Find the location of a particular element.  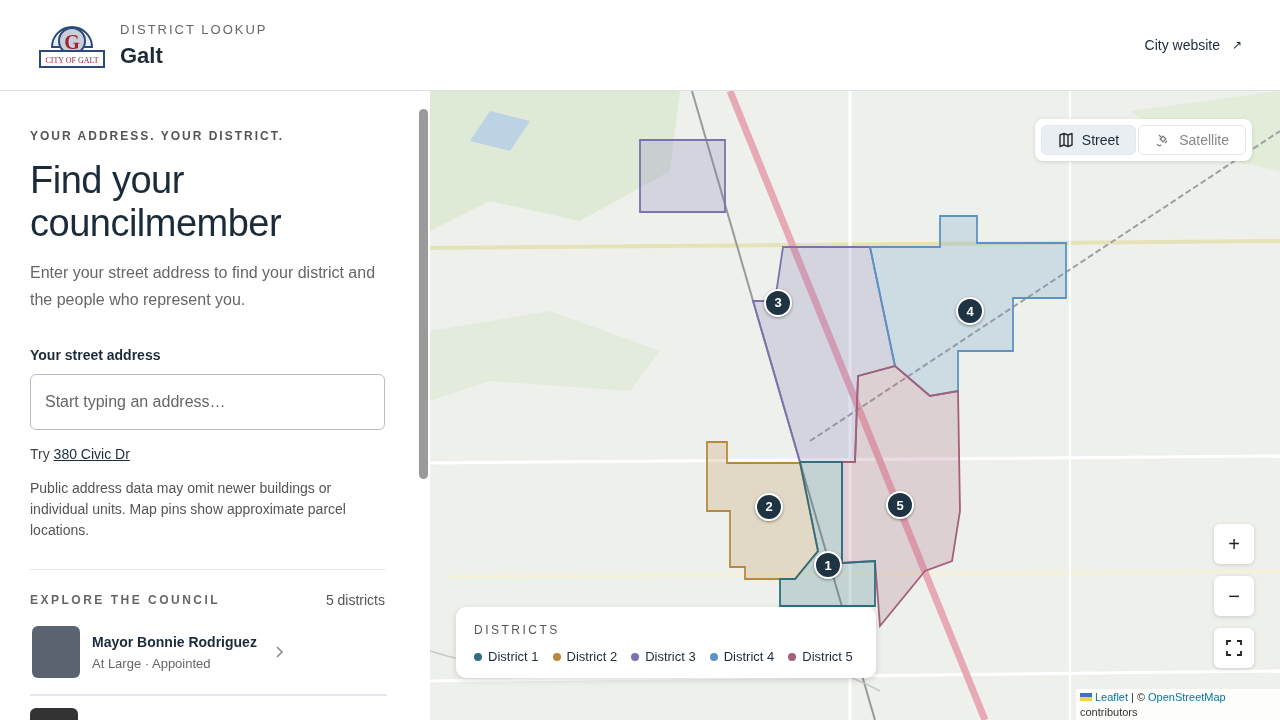

member-name: Mayor Bonnie Rodriguez is located at coordinates (175, 641).